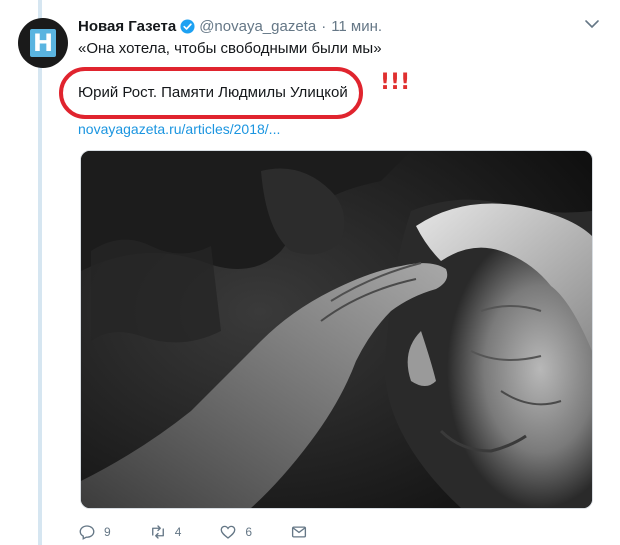 The width and height of the screenshot is (620, 545). Describe the element at coordinates (356, 26) in the screenshot. I see `timestamp: 11 мин.` at that location.